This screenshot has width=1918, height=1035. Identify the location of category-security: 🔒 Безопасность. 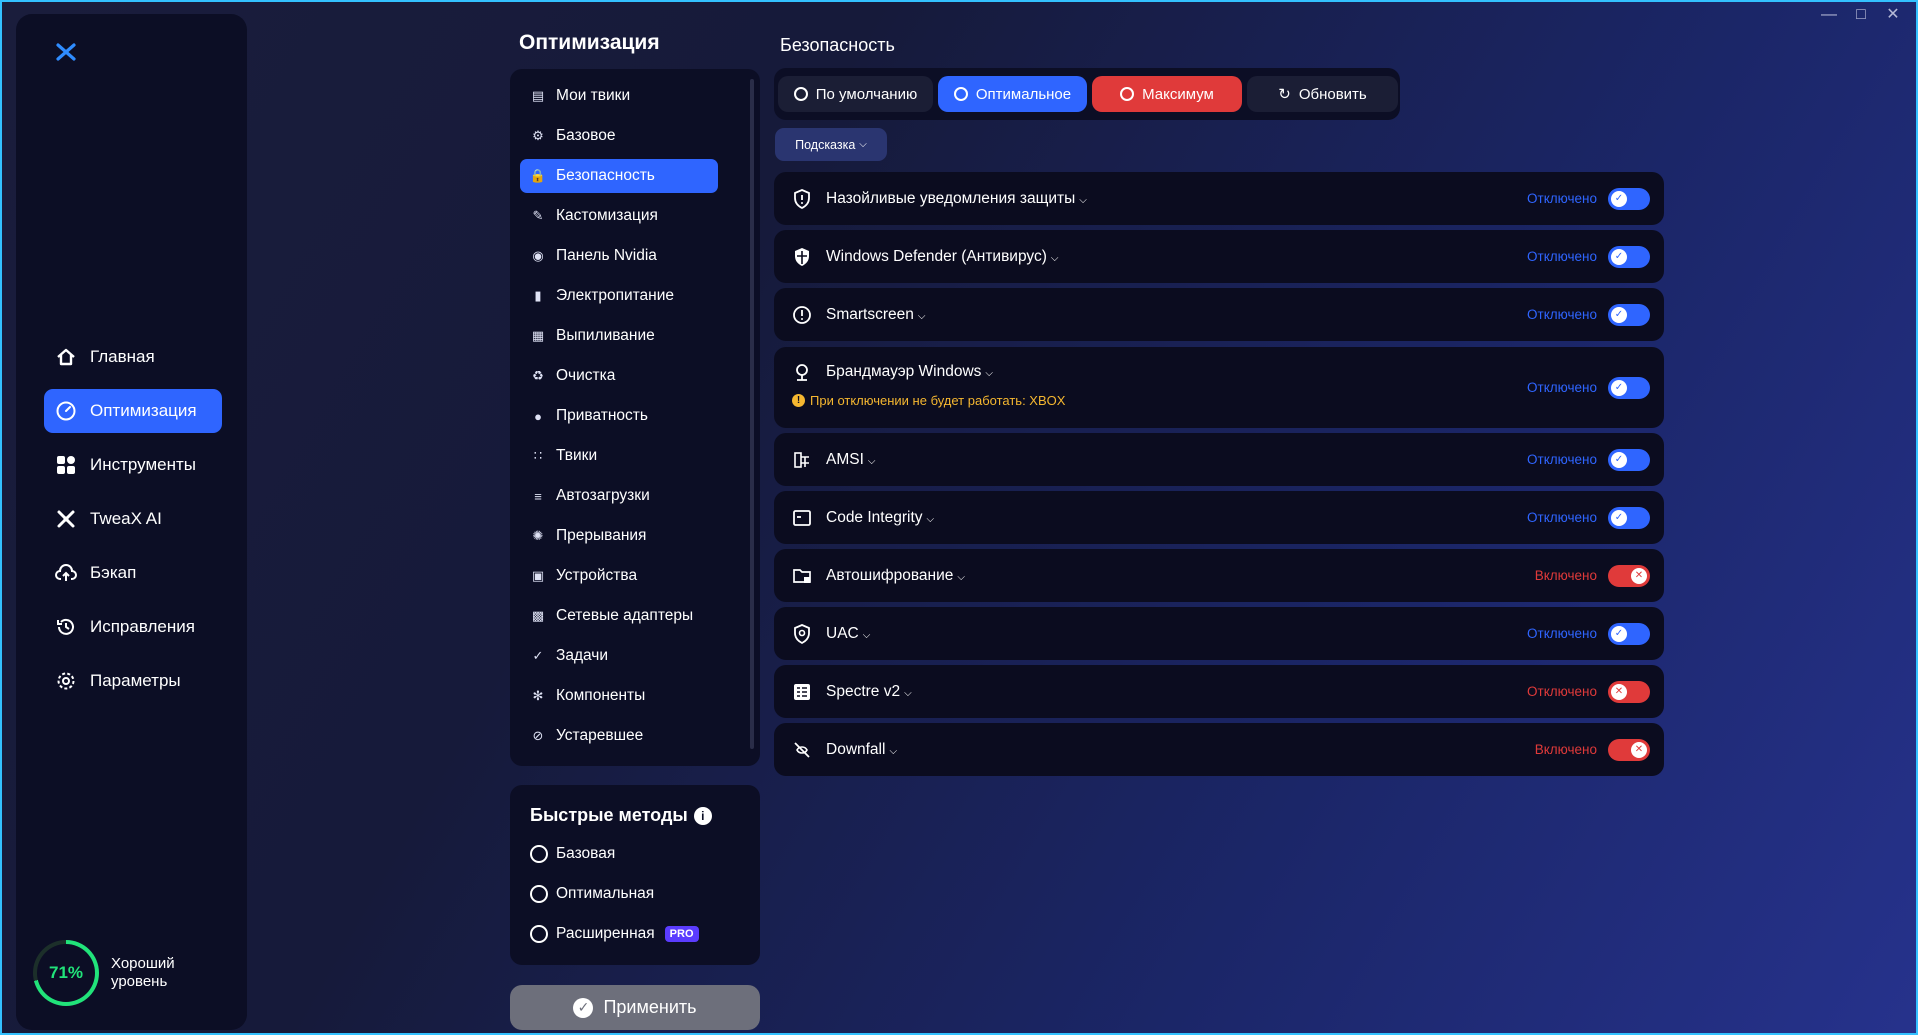
(619, 176).